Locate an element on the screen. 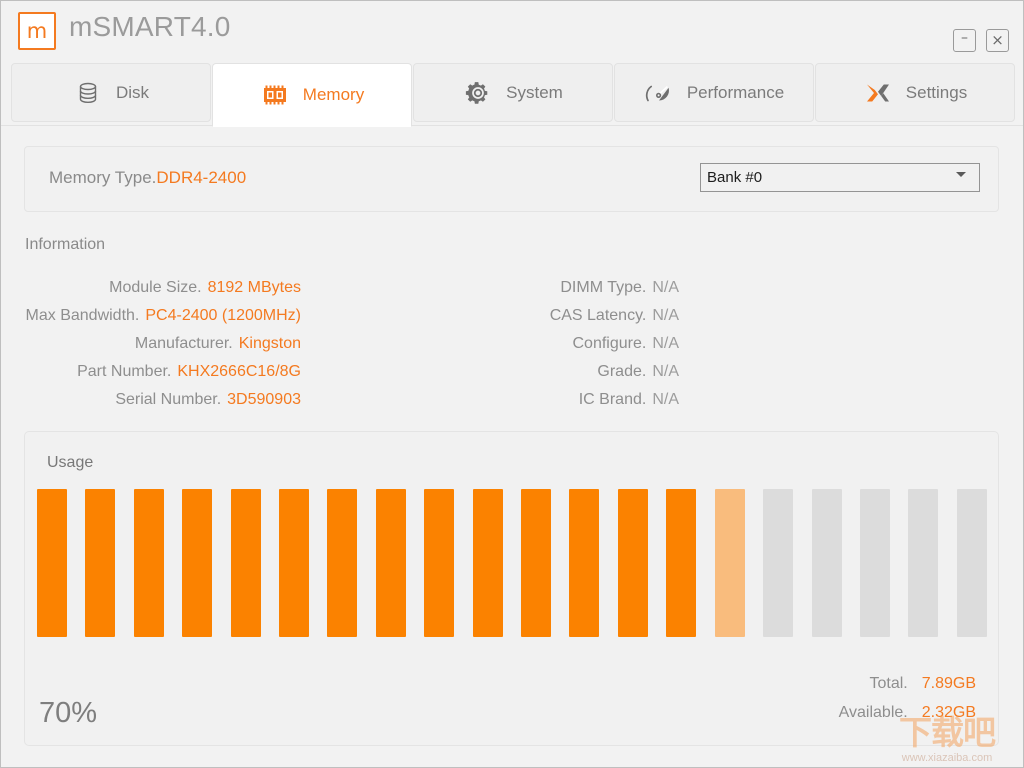  title-bar: m mSMART4.0 – × is located at coordinates (512, 29).